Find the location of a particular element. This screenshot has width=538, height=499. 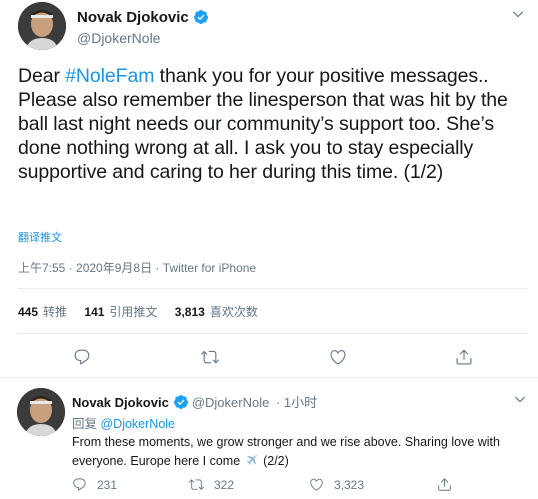

reply-header: Novak Djokovic @DjokerNole · 1小时 is located at coordinates (194, 401).